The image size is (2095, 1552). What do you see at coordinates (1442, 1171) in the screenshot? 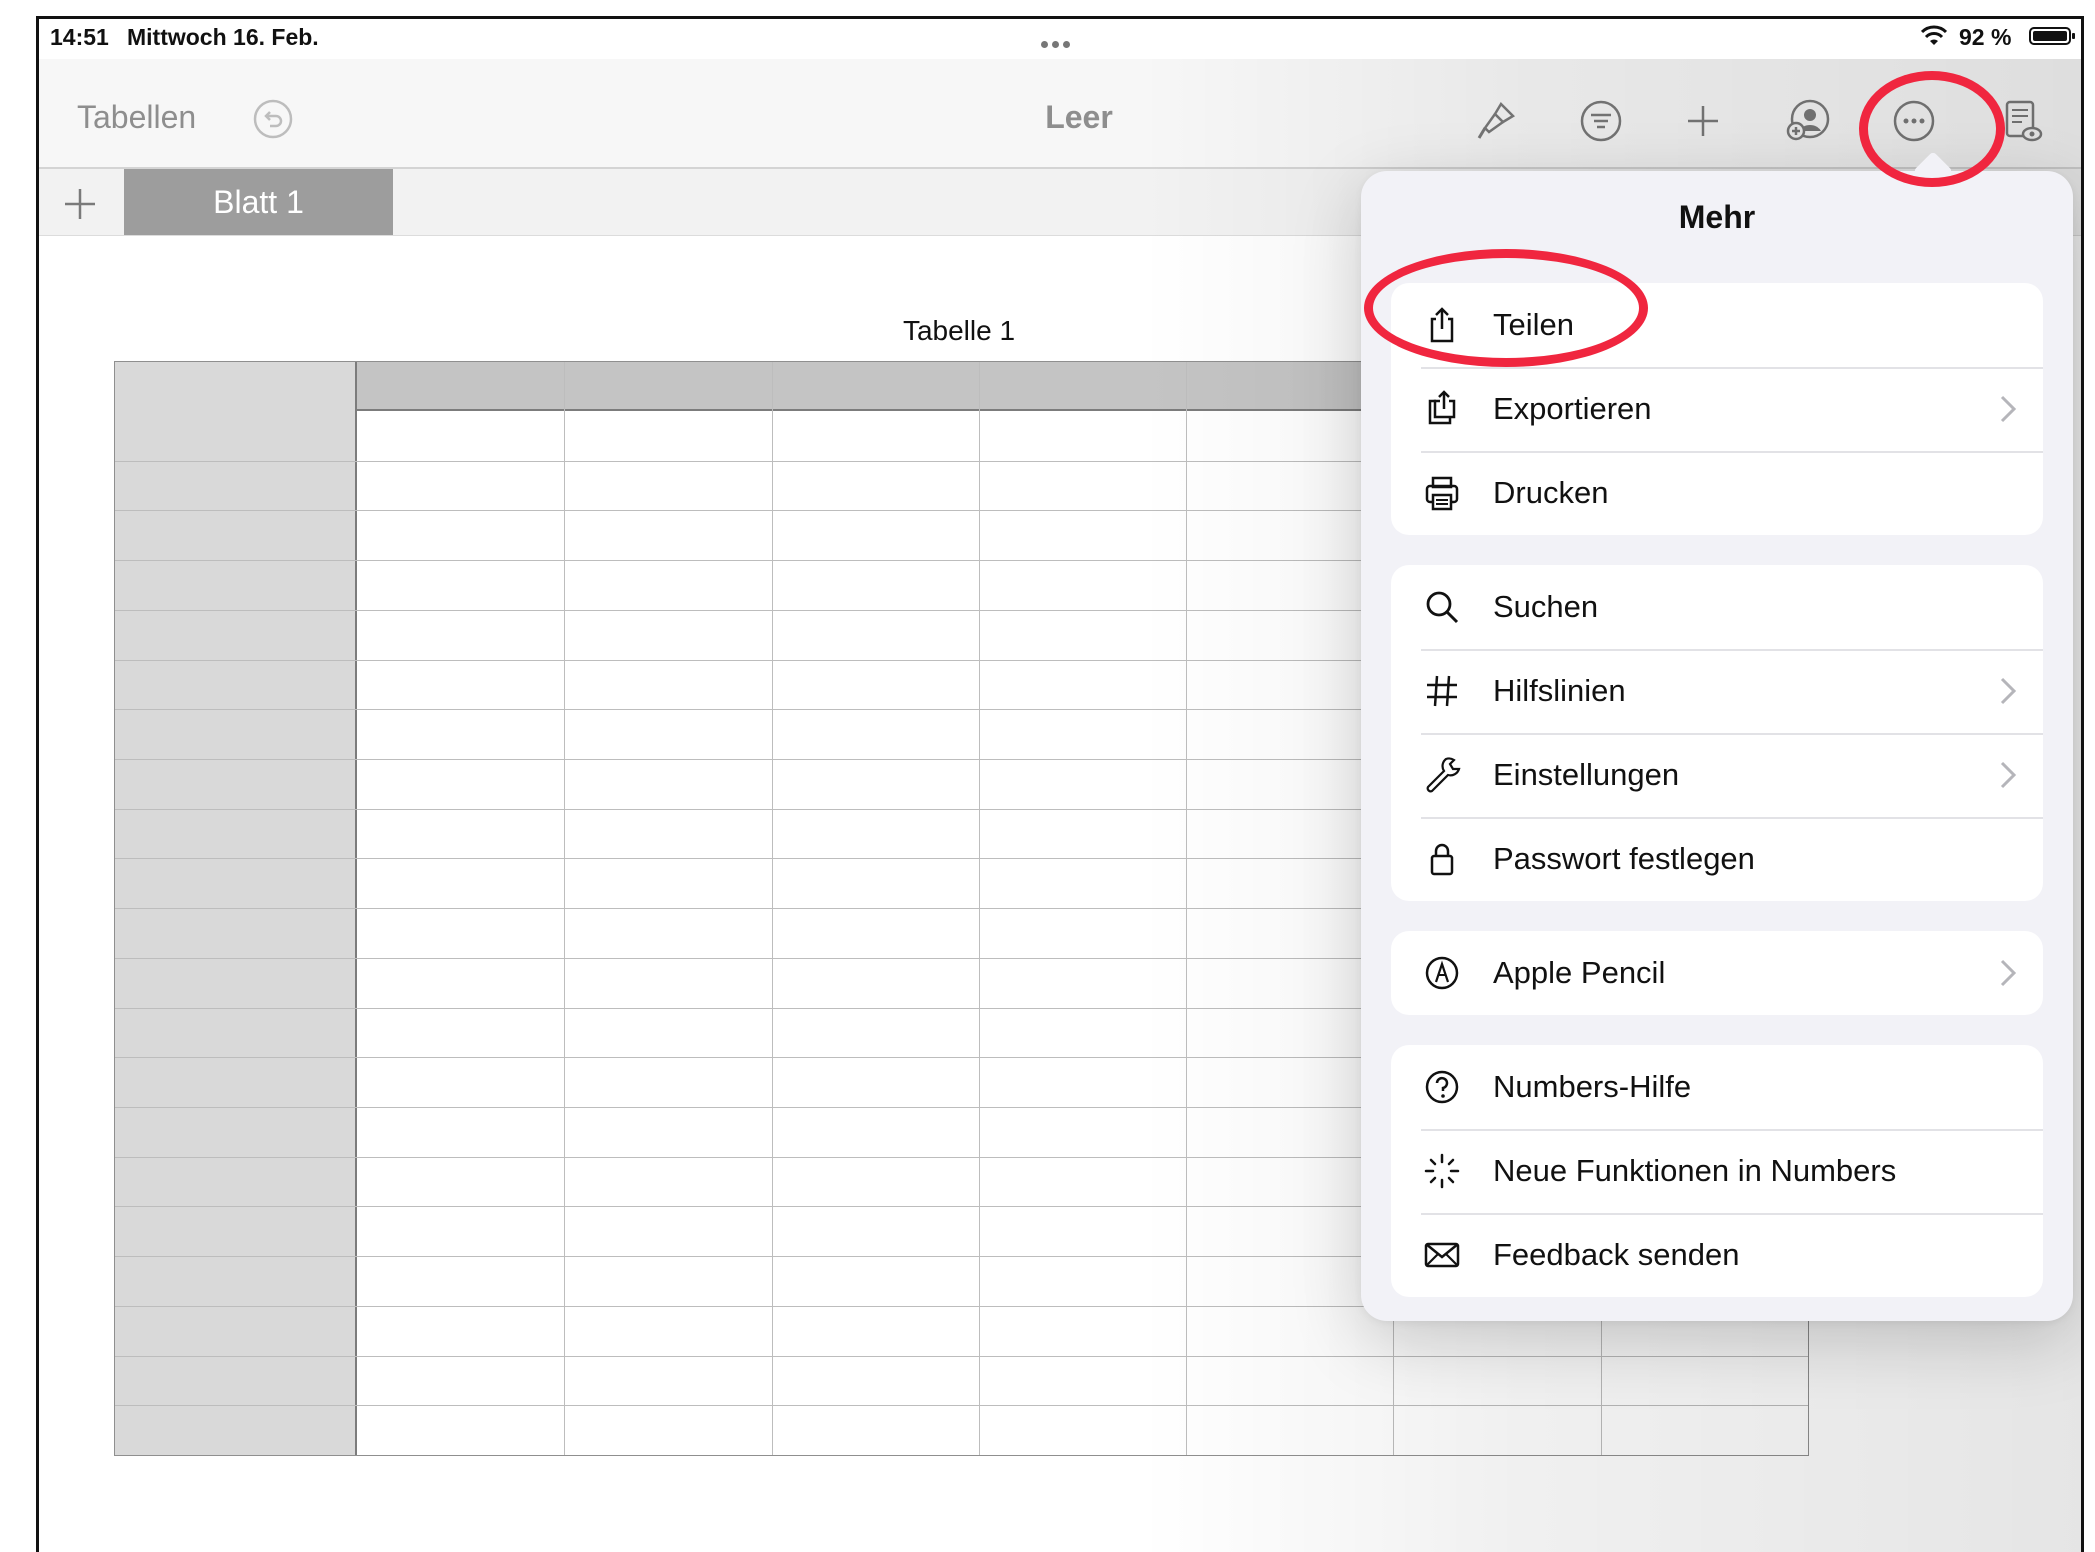
I see `sparkle-icon` at bounding box center [1442, 1171].